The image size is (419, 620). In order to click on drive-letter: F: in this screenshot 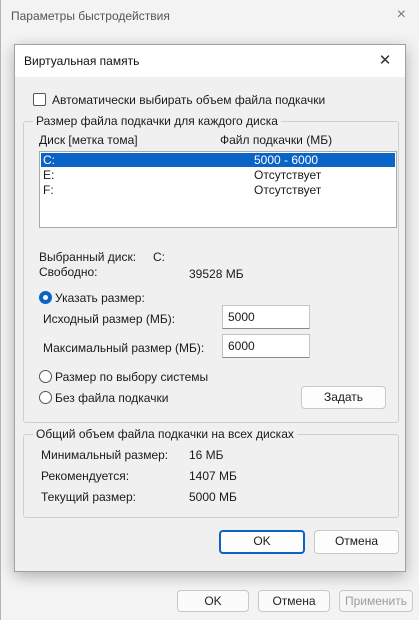, I will do `click(48, 190)`.